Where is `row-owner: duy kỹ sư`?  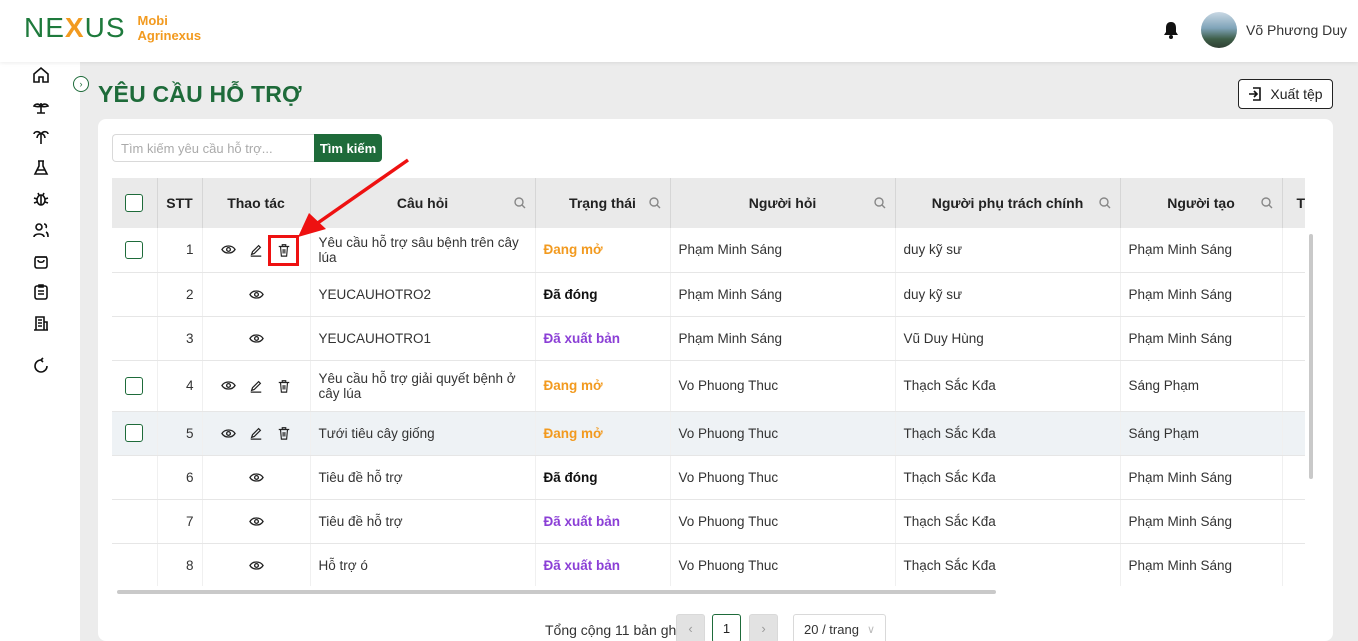
row-owner: duy kỹ sư is located at coordinates (1008, 294).